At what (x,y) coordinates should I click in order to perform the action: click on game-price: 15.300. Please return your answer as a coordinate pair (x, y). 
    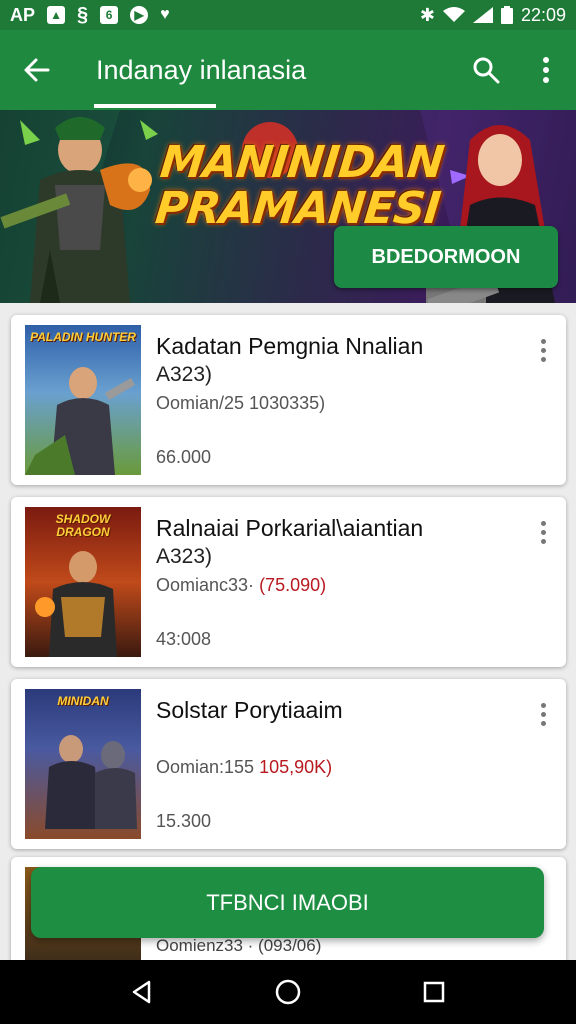
    Looking at the image, I should click on (184, 821).